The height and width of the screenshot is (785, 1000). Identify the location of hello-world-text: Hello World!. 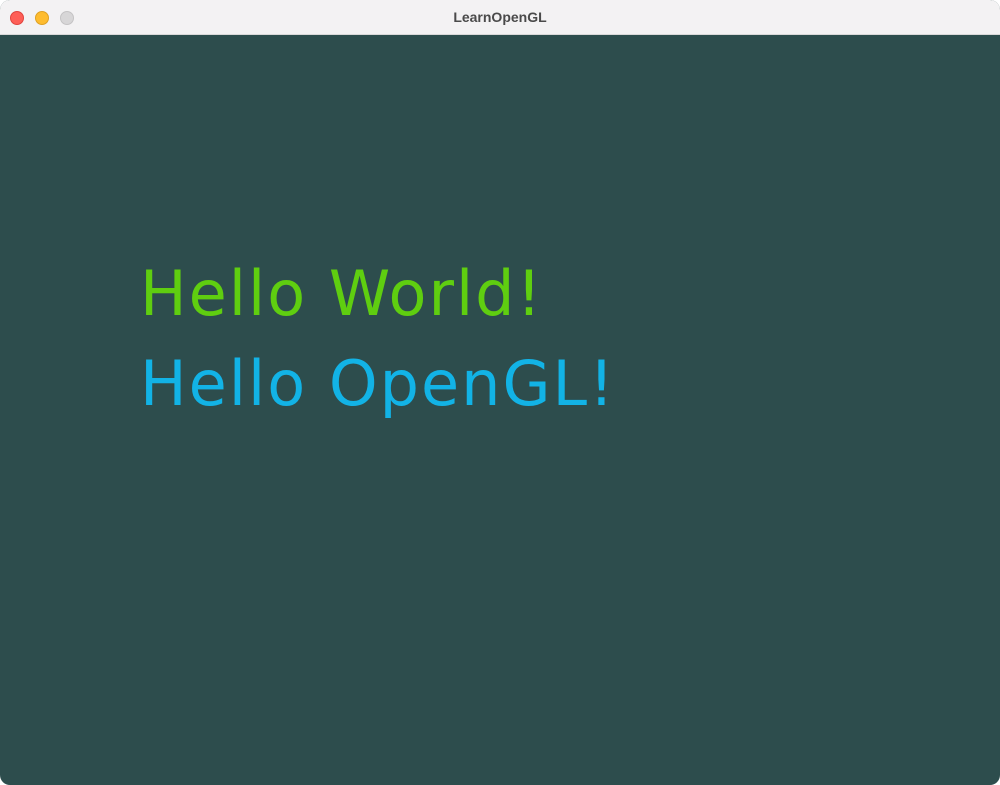
(342, 293).